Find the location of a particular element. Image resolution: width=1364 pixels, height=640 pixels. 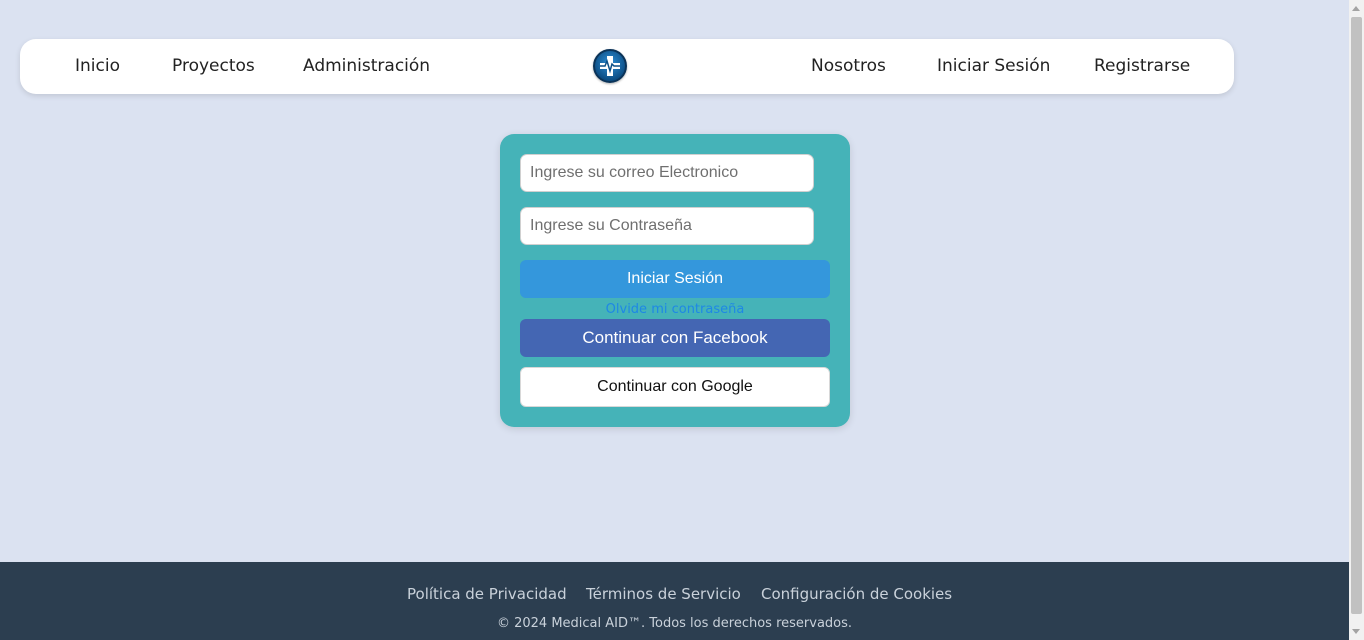

google-login-button: Continuar con Google is located at coordinates (675, 387).